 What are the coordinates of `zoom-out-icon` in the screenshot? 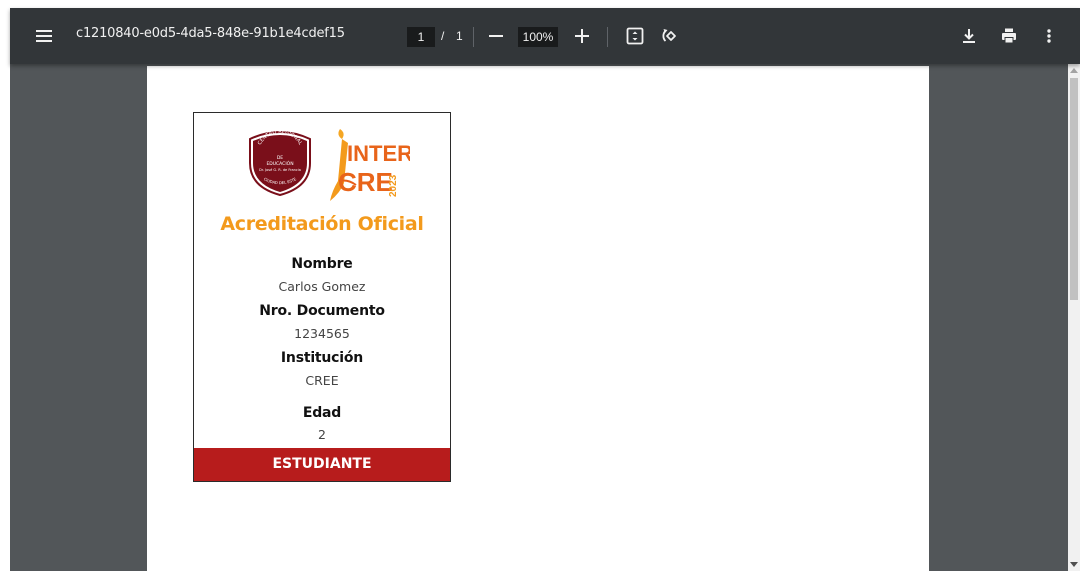 It's located at (496, 36).